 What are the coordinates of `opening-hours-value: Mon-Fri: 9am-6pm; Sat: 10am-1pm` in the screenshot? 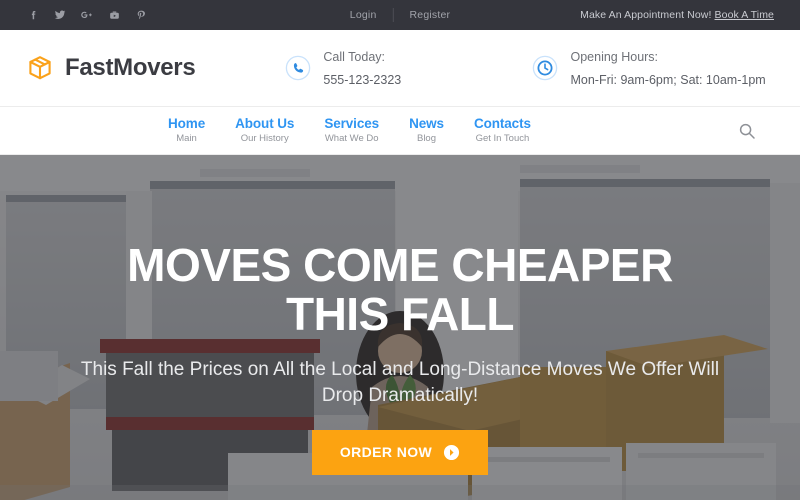 It's located at (668, 80).